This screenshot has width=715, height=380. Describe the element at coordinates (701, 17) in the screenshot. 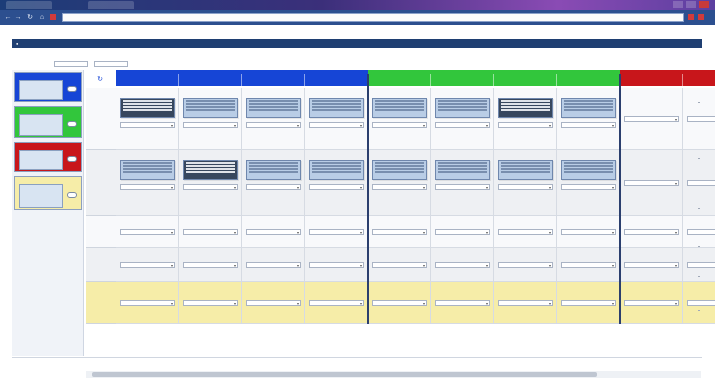

I see `menu-icon` at that location.